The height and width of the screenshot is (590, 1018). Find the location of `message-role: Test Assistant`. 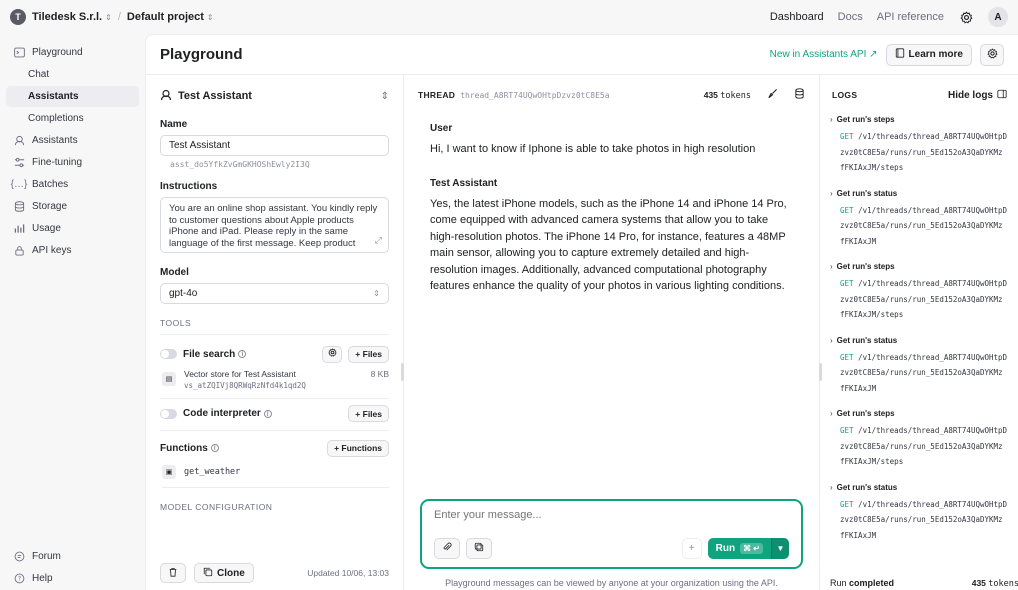

message-role: Test Assistant is located at coordinates (464, 183).